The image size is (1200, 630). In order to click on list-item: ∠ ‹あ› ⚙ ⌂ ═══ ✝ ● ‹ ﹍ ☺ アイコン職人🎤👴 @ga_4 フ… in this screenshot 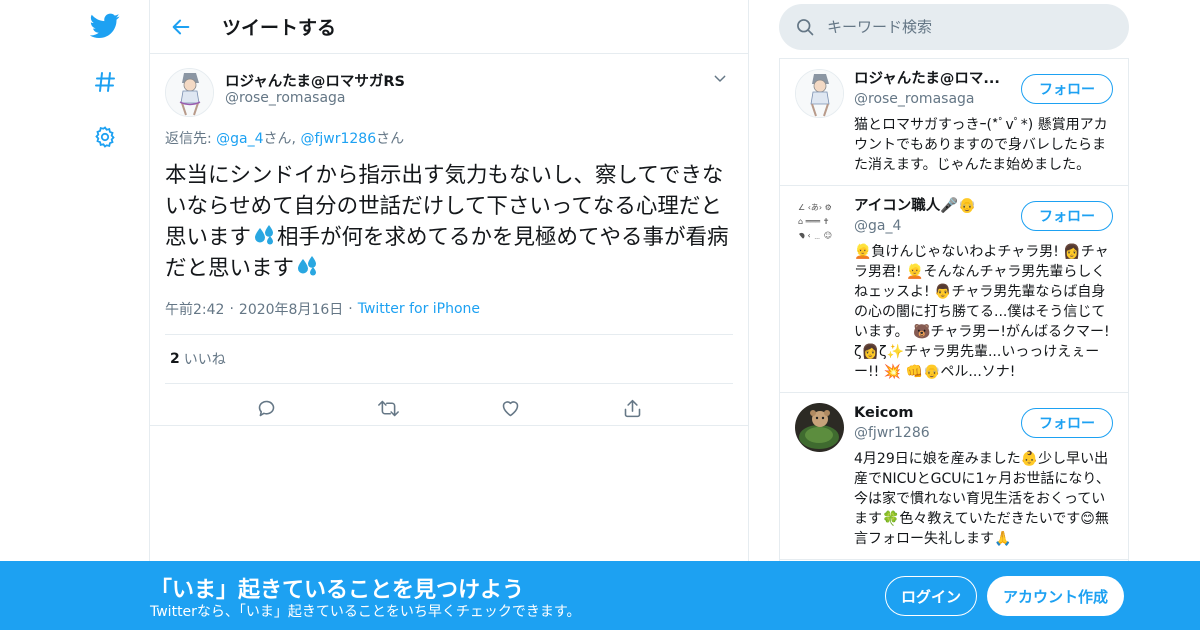, I will do `click(954, 289)`.